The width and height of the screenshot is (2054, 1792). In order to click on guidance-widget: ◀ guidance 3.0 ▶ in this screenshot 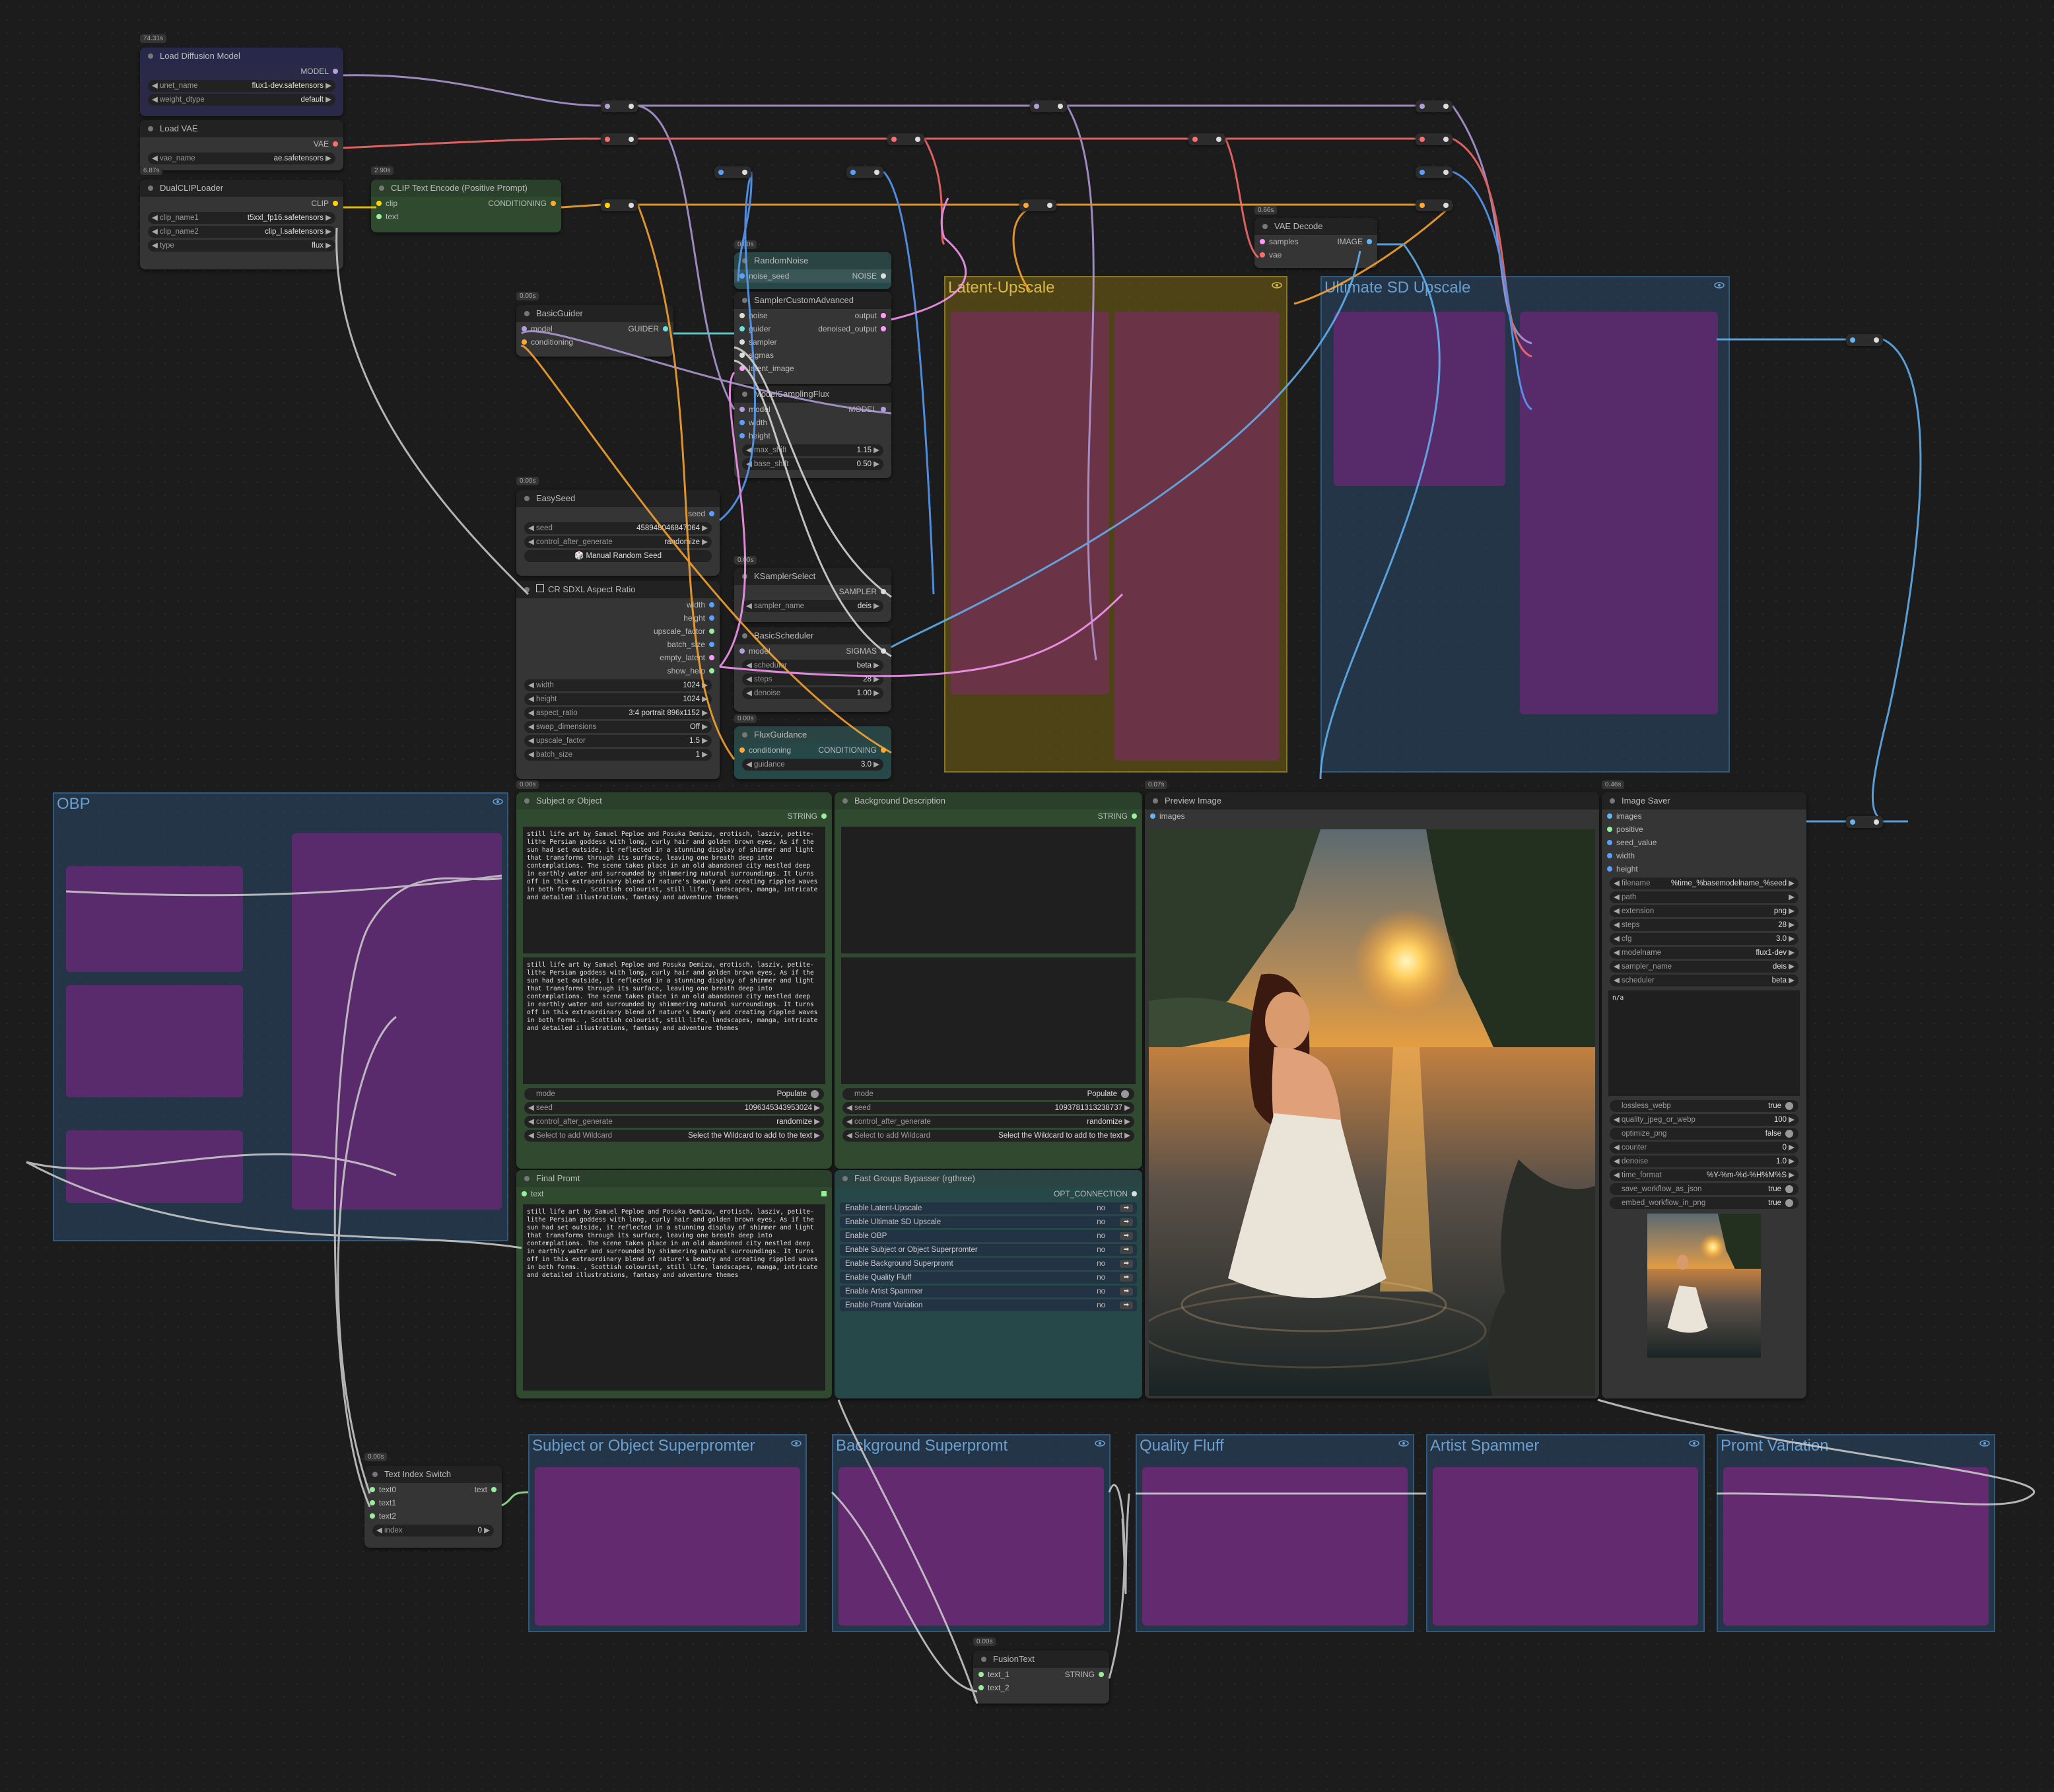, I will do `click(812, 765)`.